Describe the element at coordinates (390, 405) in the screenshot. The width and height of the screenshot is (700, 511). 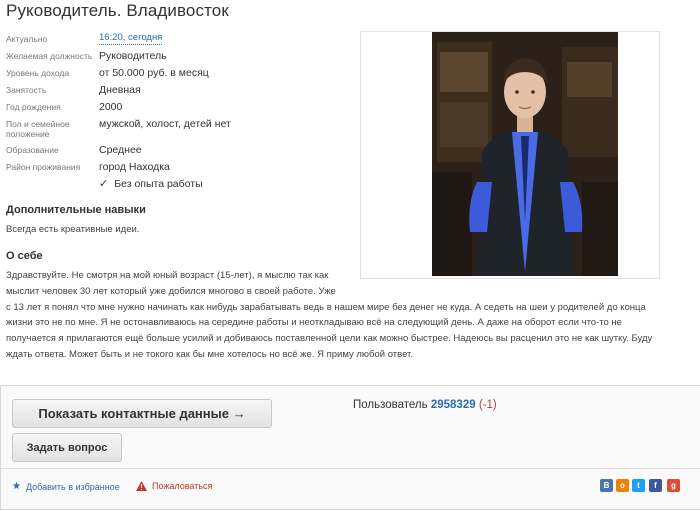
I see `user-label: Пользователь` at that location.